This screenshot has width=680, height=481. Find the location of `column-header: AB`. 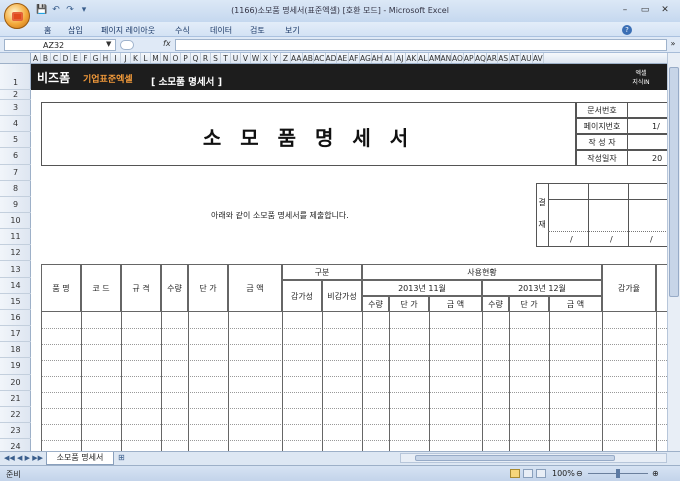

column-header: AB is located at coordinates (308, 58).